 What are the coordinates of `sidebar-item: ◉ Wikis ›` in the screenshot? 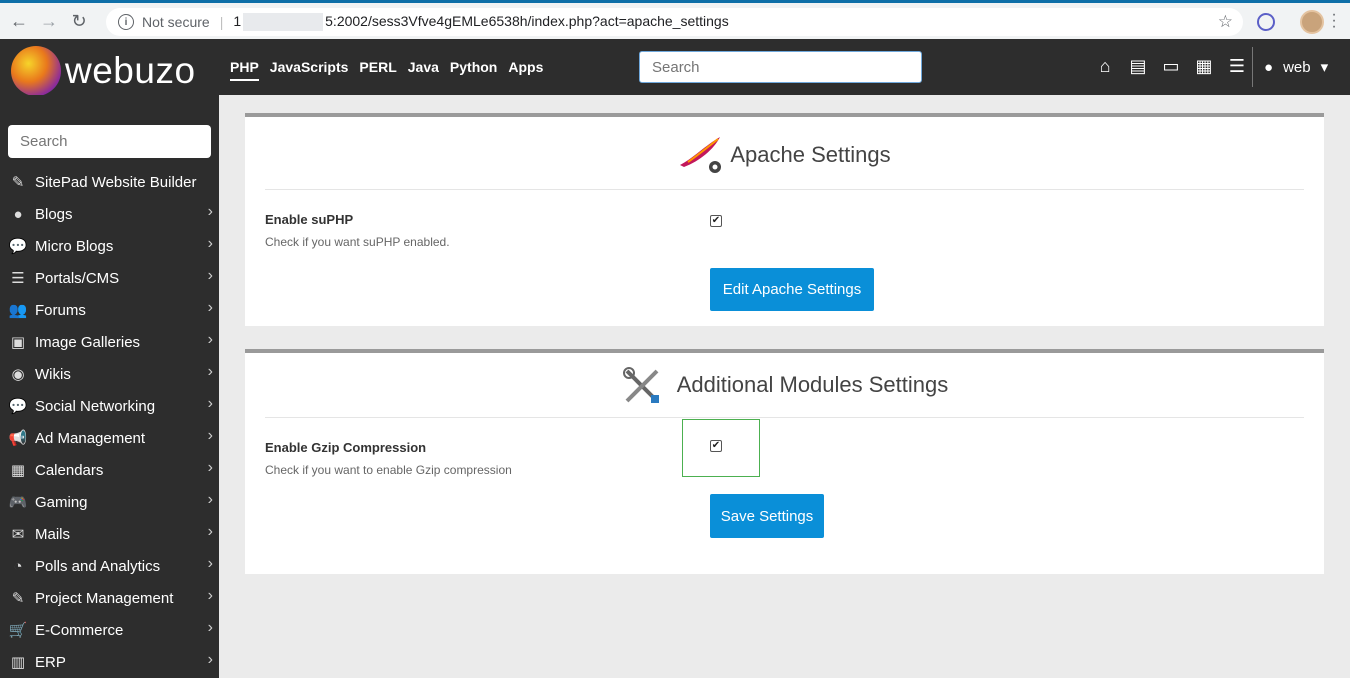 It's located at (109, 374).